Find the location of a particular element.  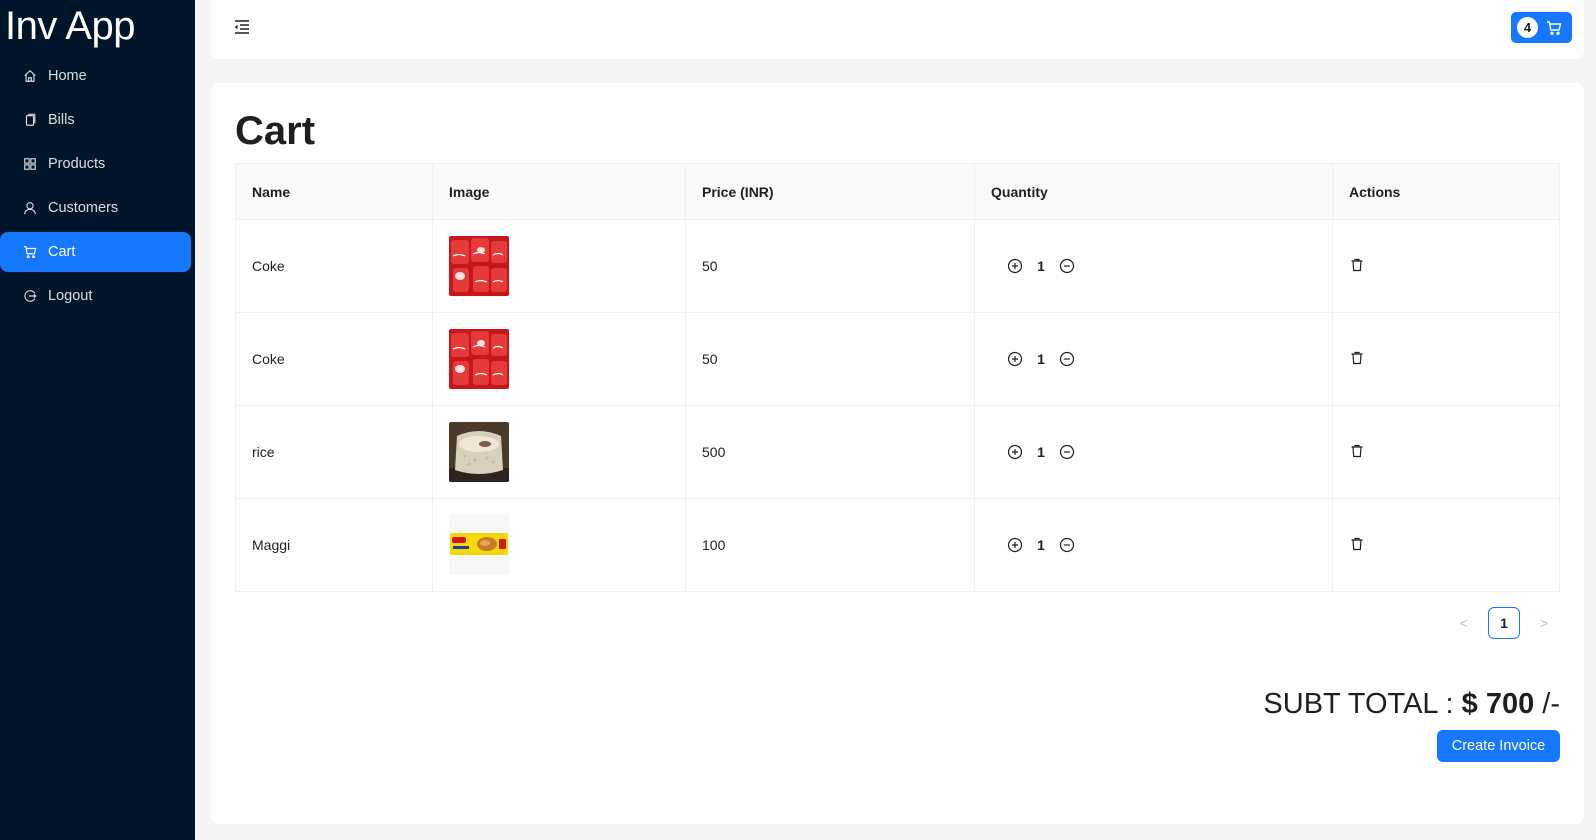

pagination-next-button: > is located at coordinates (1544, 623).